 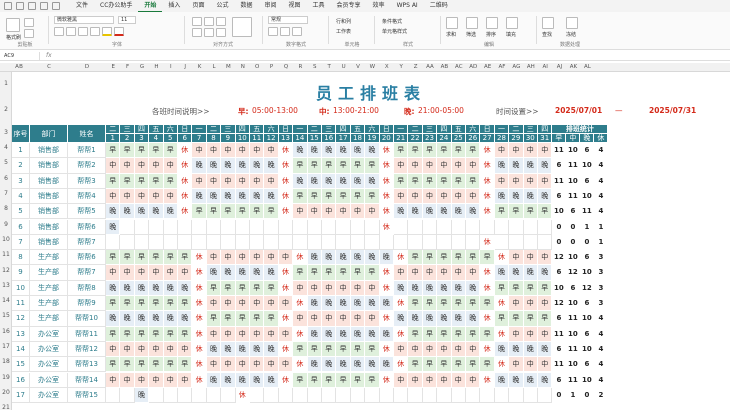 I want to click on column-letter: AI, so click(x=545, y=67).